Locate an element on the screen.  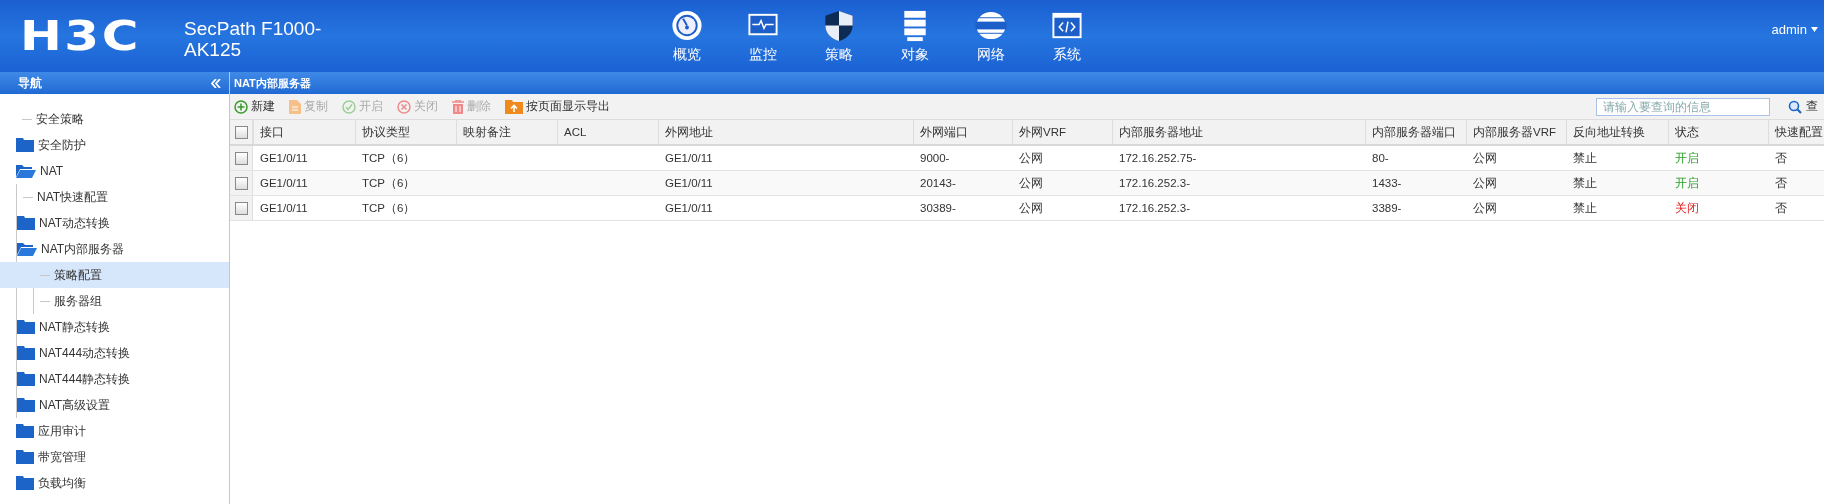
nav-tab: 监控 is located at coordinates (763, 36).